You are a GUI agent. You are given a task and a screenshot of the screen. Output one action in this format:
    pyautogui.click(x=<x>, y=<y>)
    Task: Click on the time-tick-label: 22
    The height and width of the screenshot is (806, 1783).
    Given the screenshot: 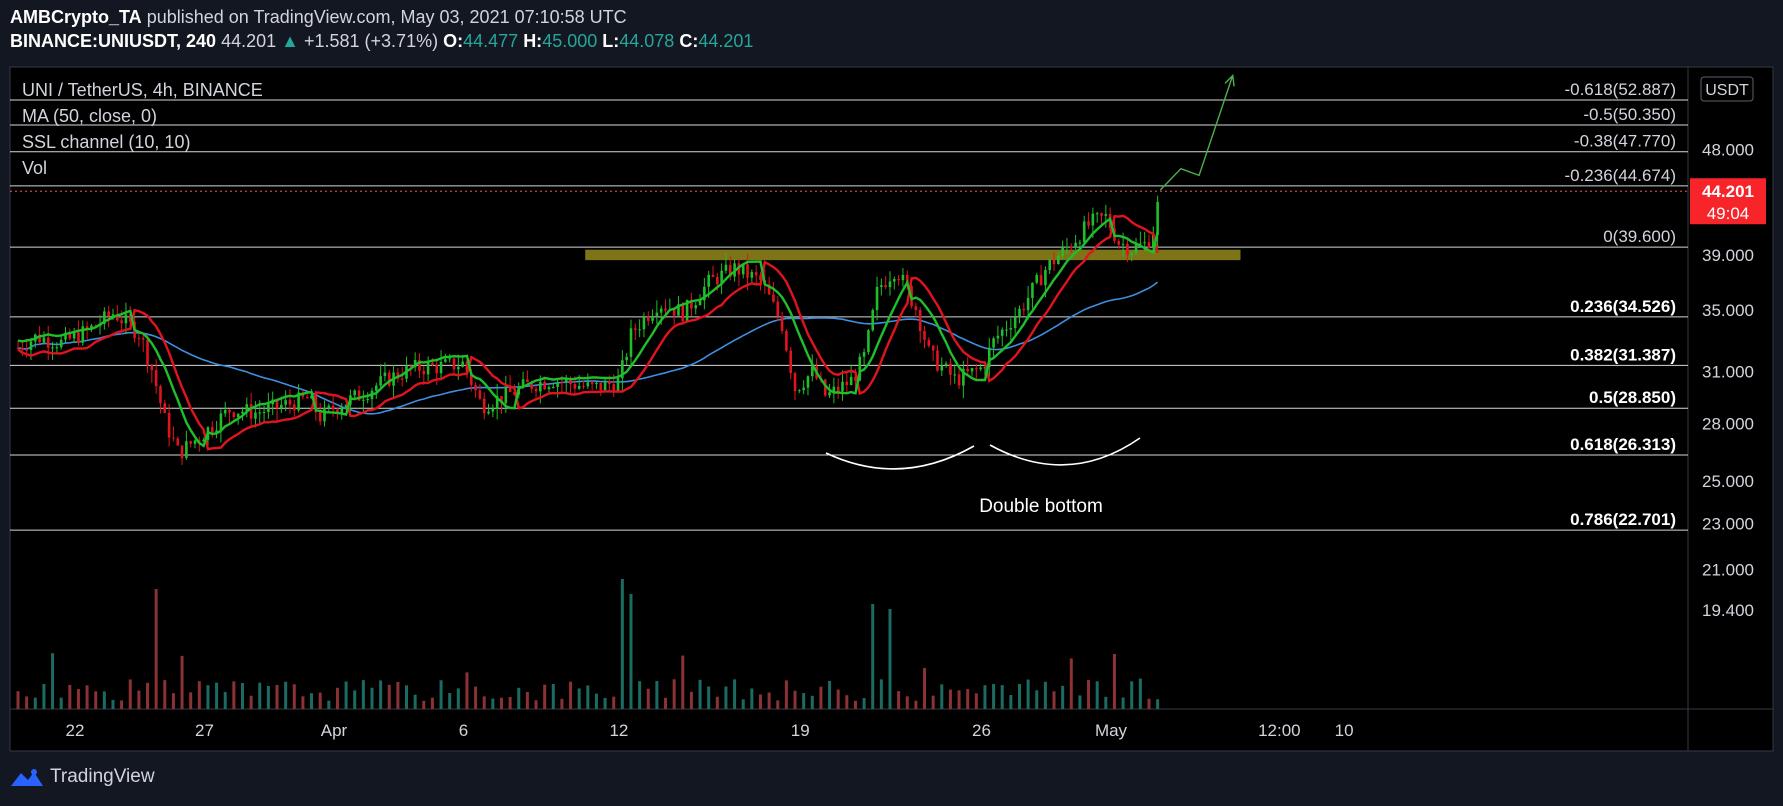 What is the action you would take?
    pyautogui.click(x=75, y=730)
    